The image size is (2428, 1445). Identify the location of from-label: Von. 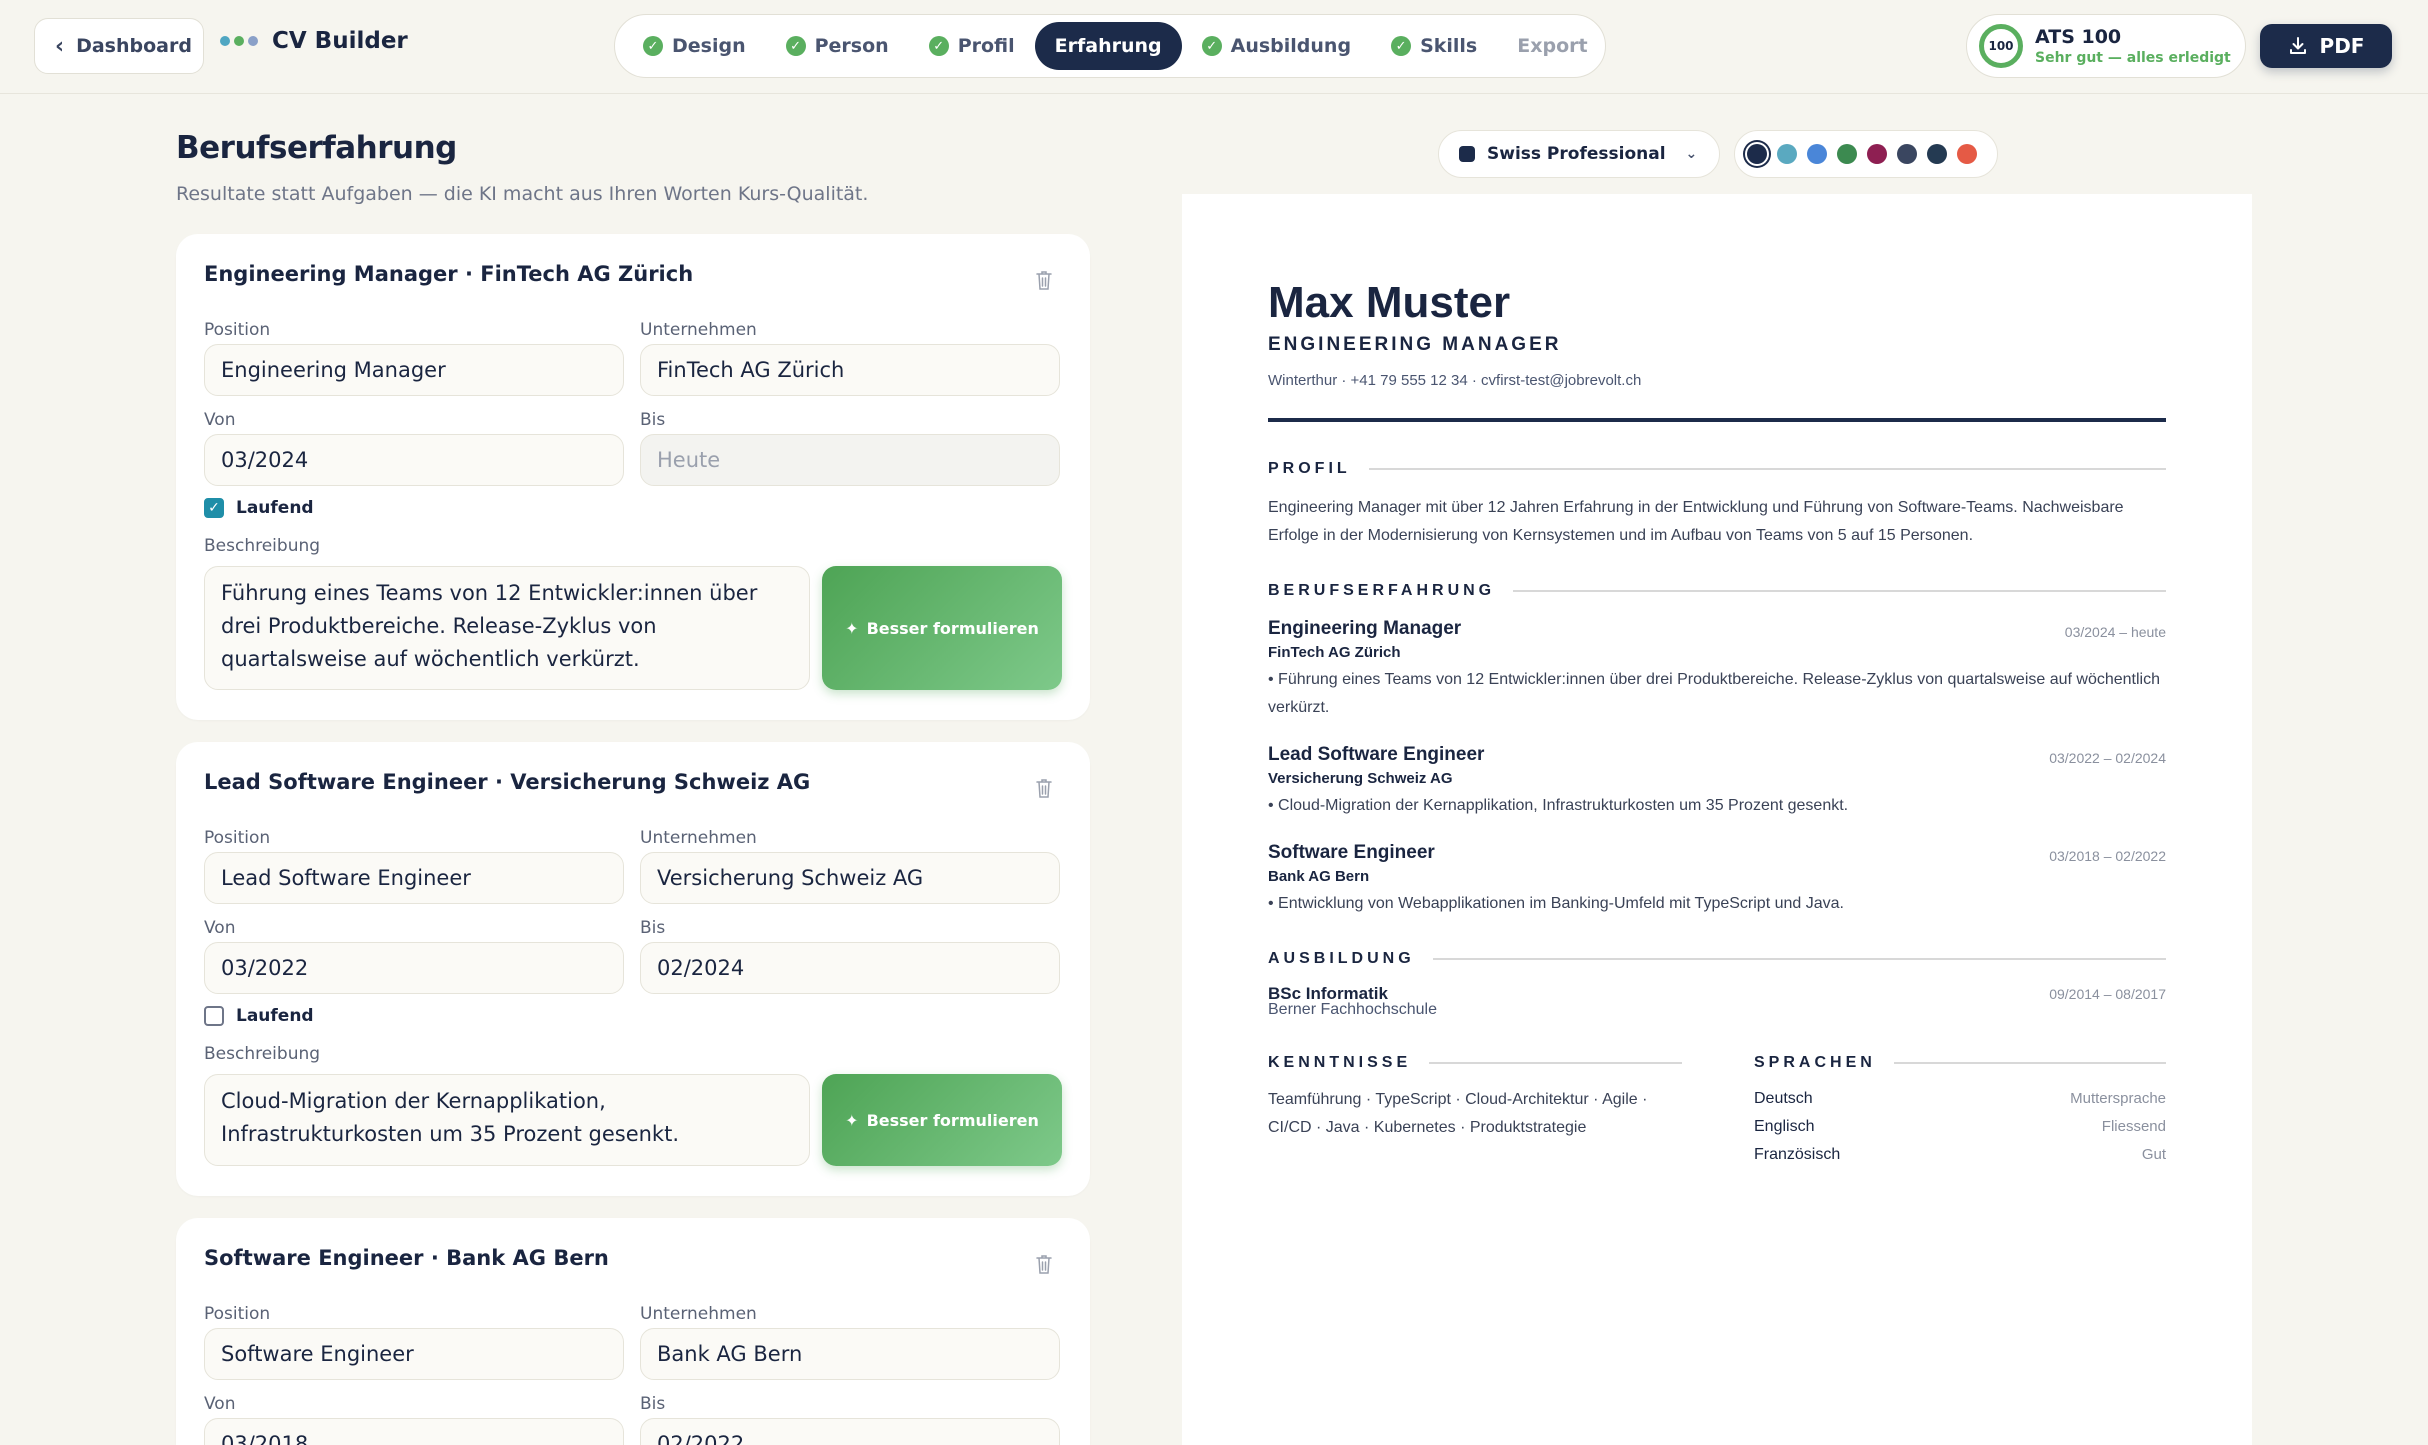
(220, 420).